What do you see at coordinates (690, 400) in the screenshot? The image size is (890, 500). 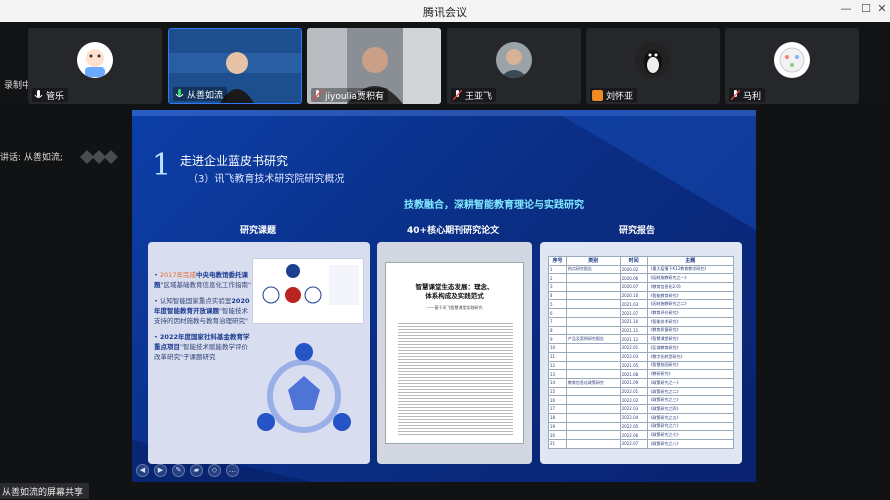 I see `table-cell: 《政策研究之三》` at bounding box center [690, 400].